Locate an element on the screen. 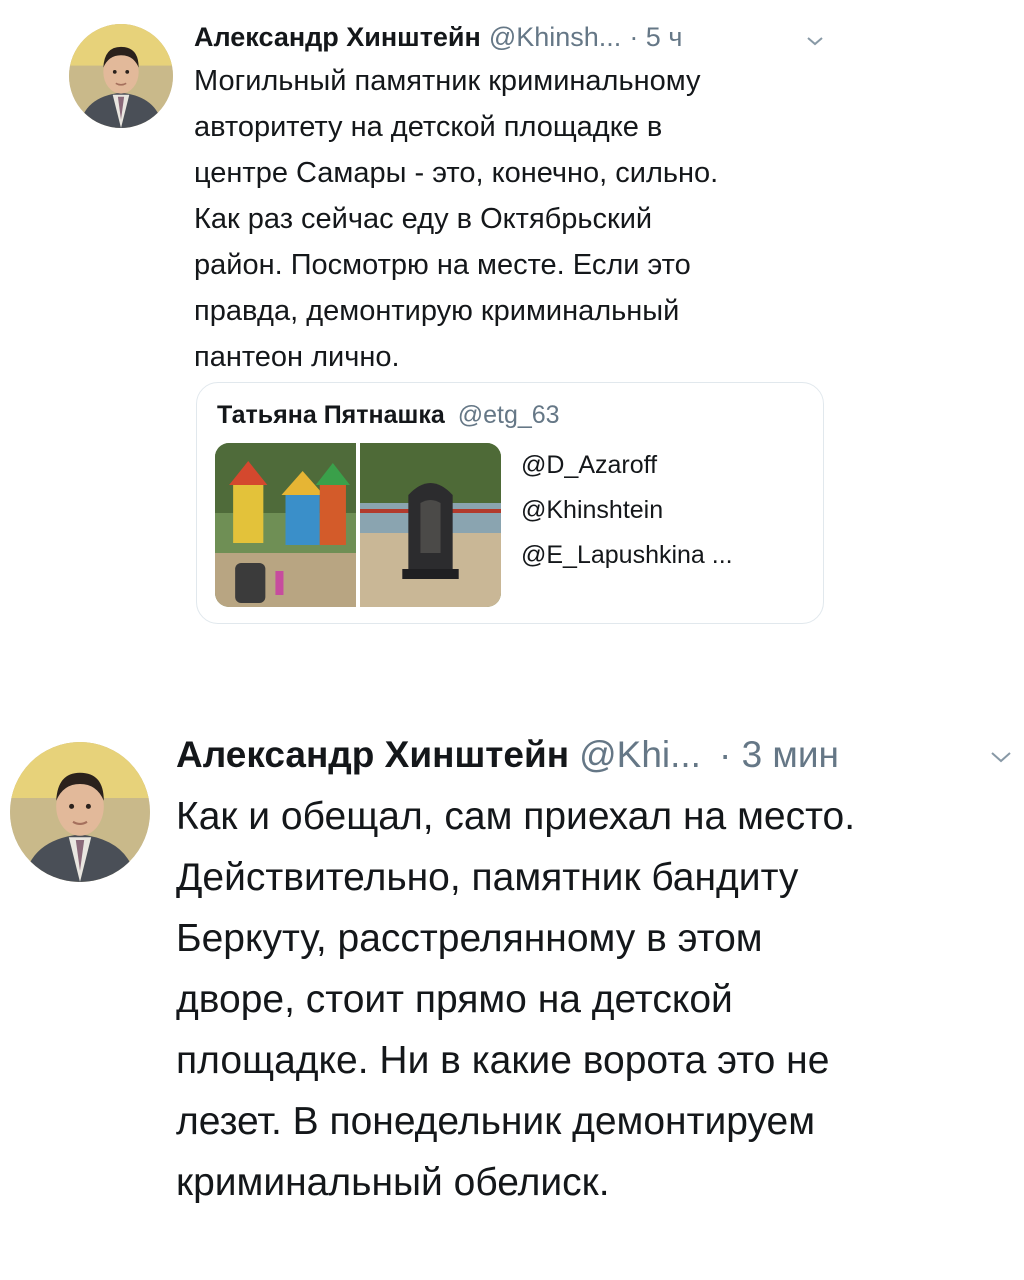 The height and width of the screenshot is (1280, 1024). tweet-header: Александр Хинштейн @Khi... · 3 мин is located at coordinates (507, 755).